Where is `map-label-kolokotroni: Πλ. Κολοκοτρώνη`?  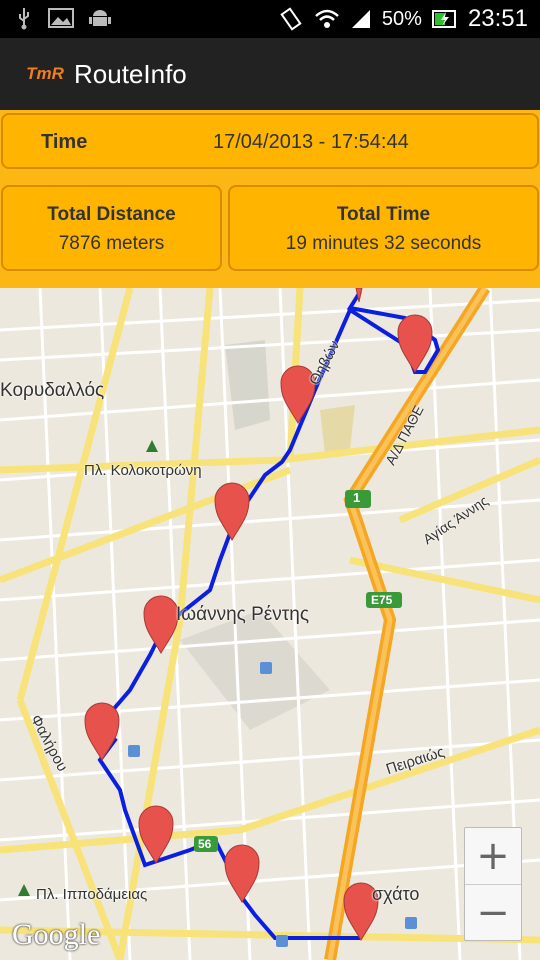
map-label-kolokotroni: Πλ. Κολοκοτρώνη is located at coordinates (143, 470).